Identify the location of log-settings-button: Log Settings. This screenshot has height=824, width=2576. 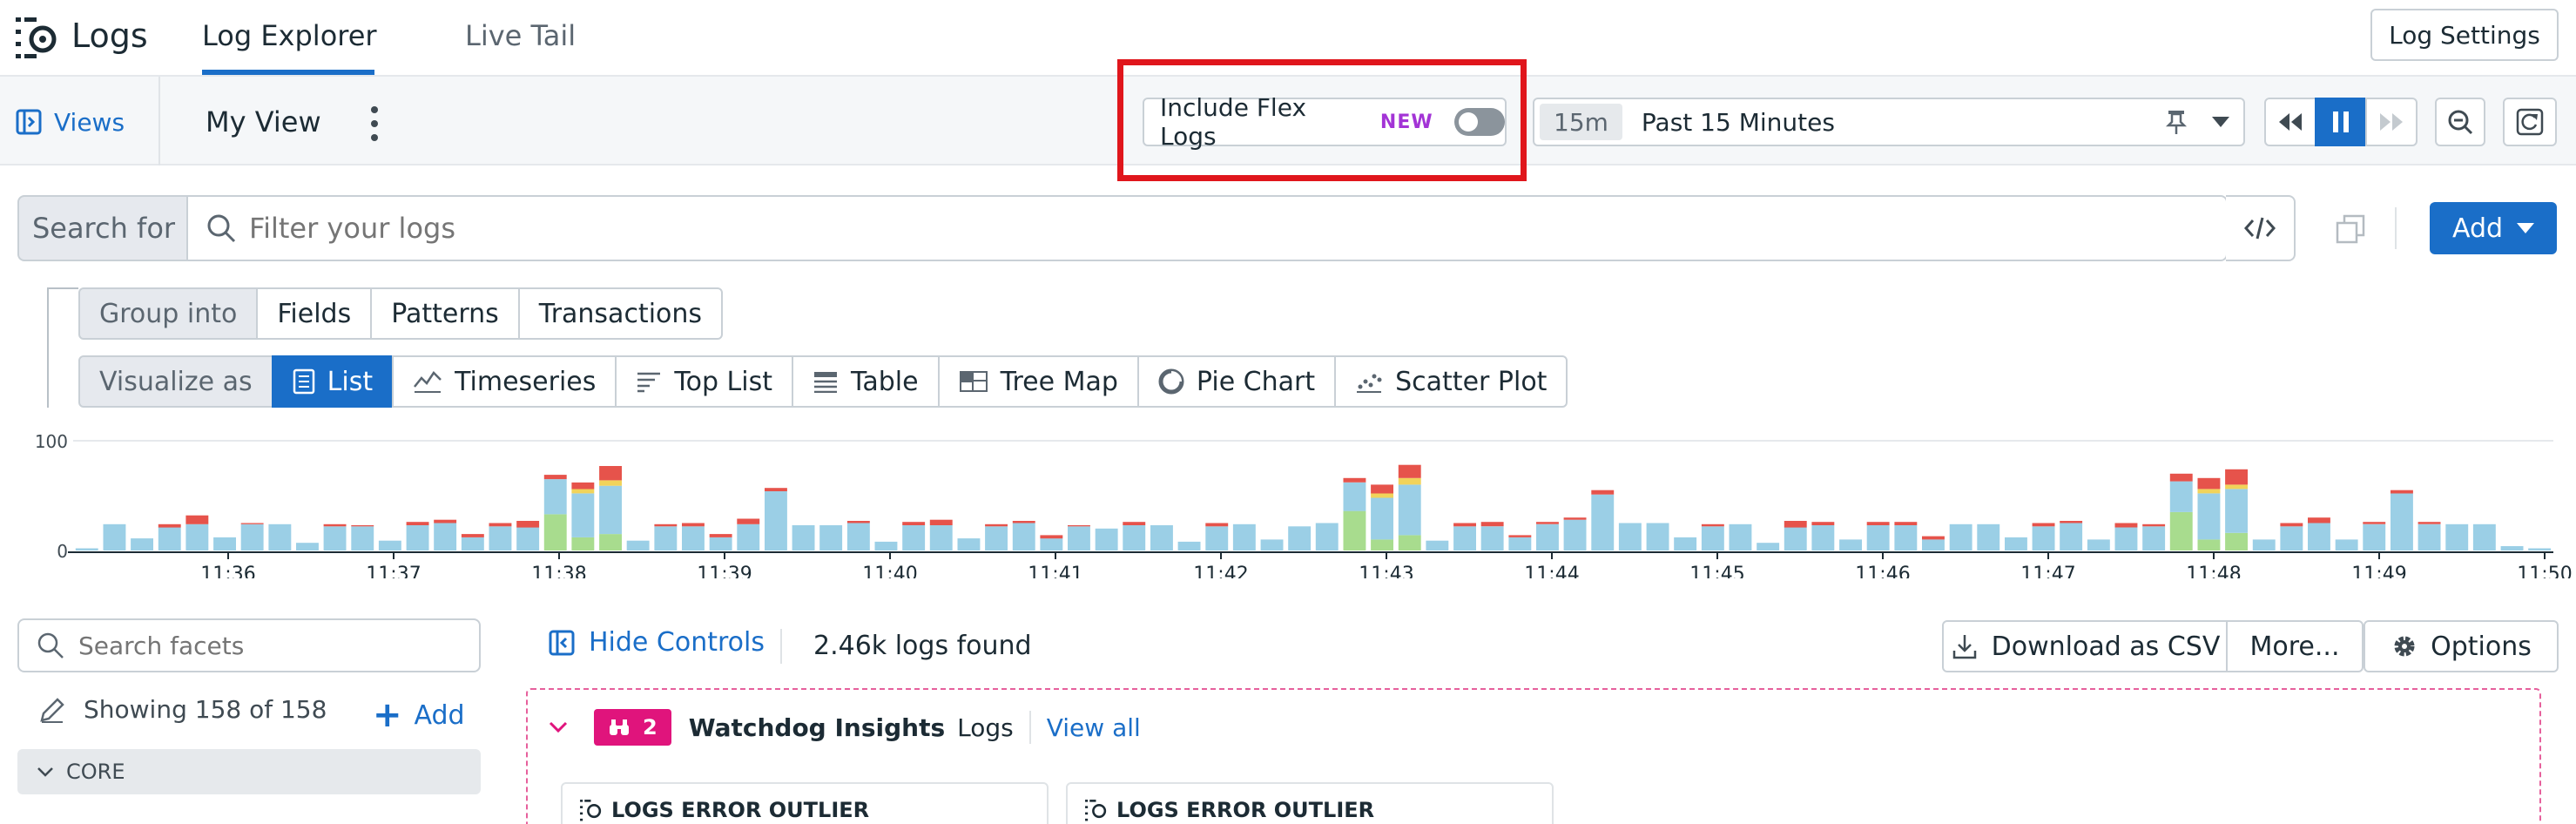
(2465, 35).